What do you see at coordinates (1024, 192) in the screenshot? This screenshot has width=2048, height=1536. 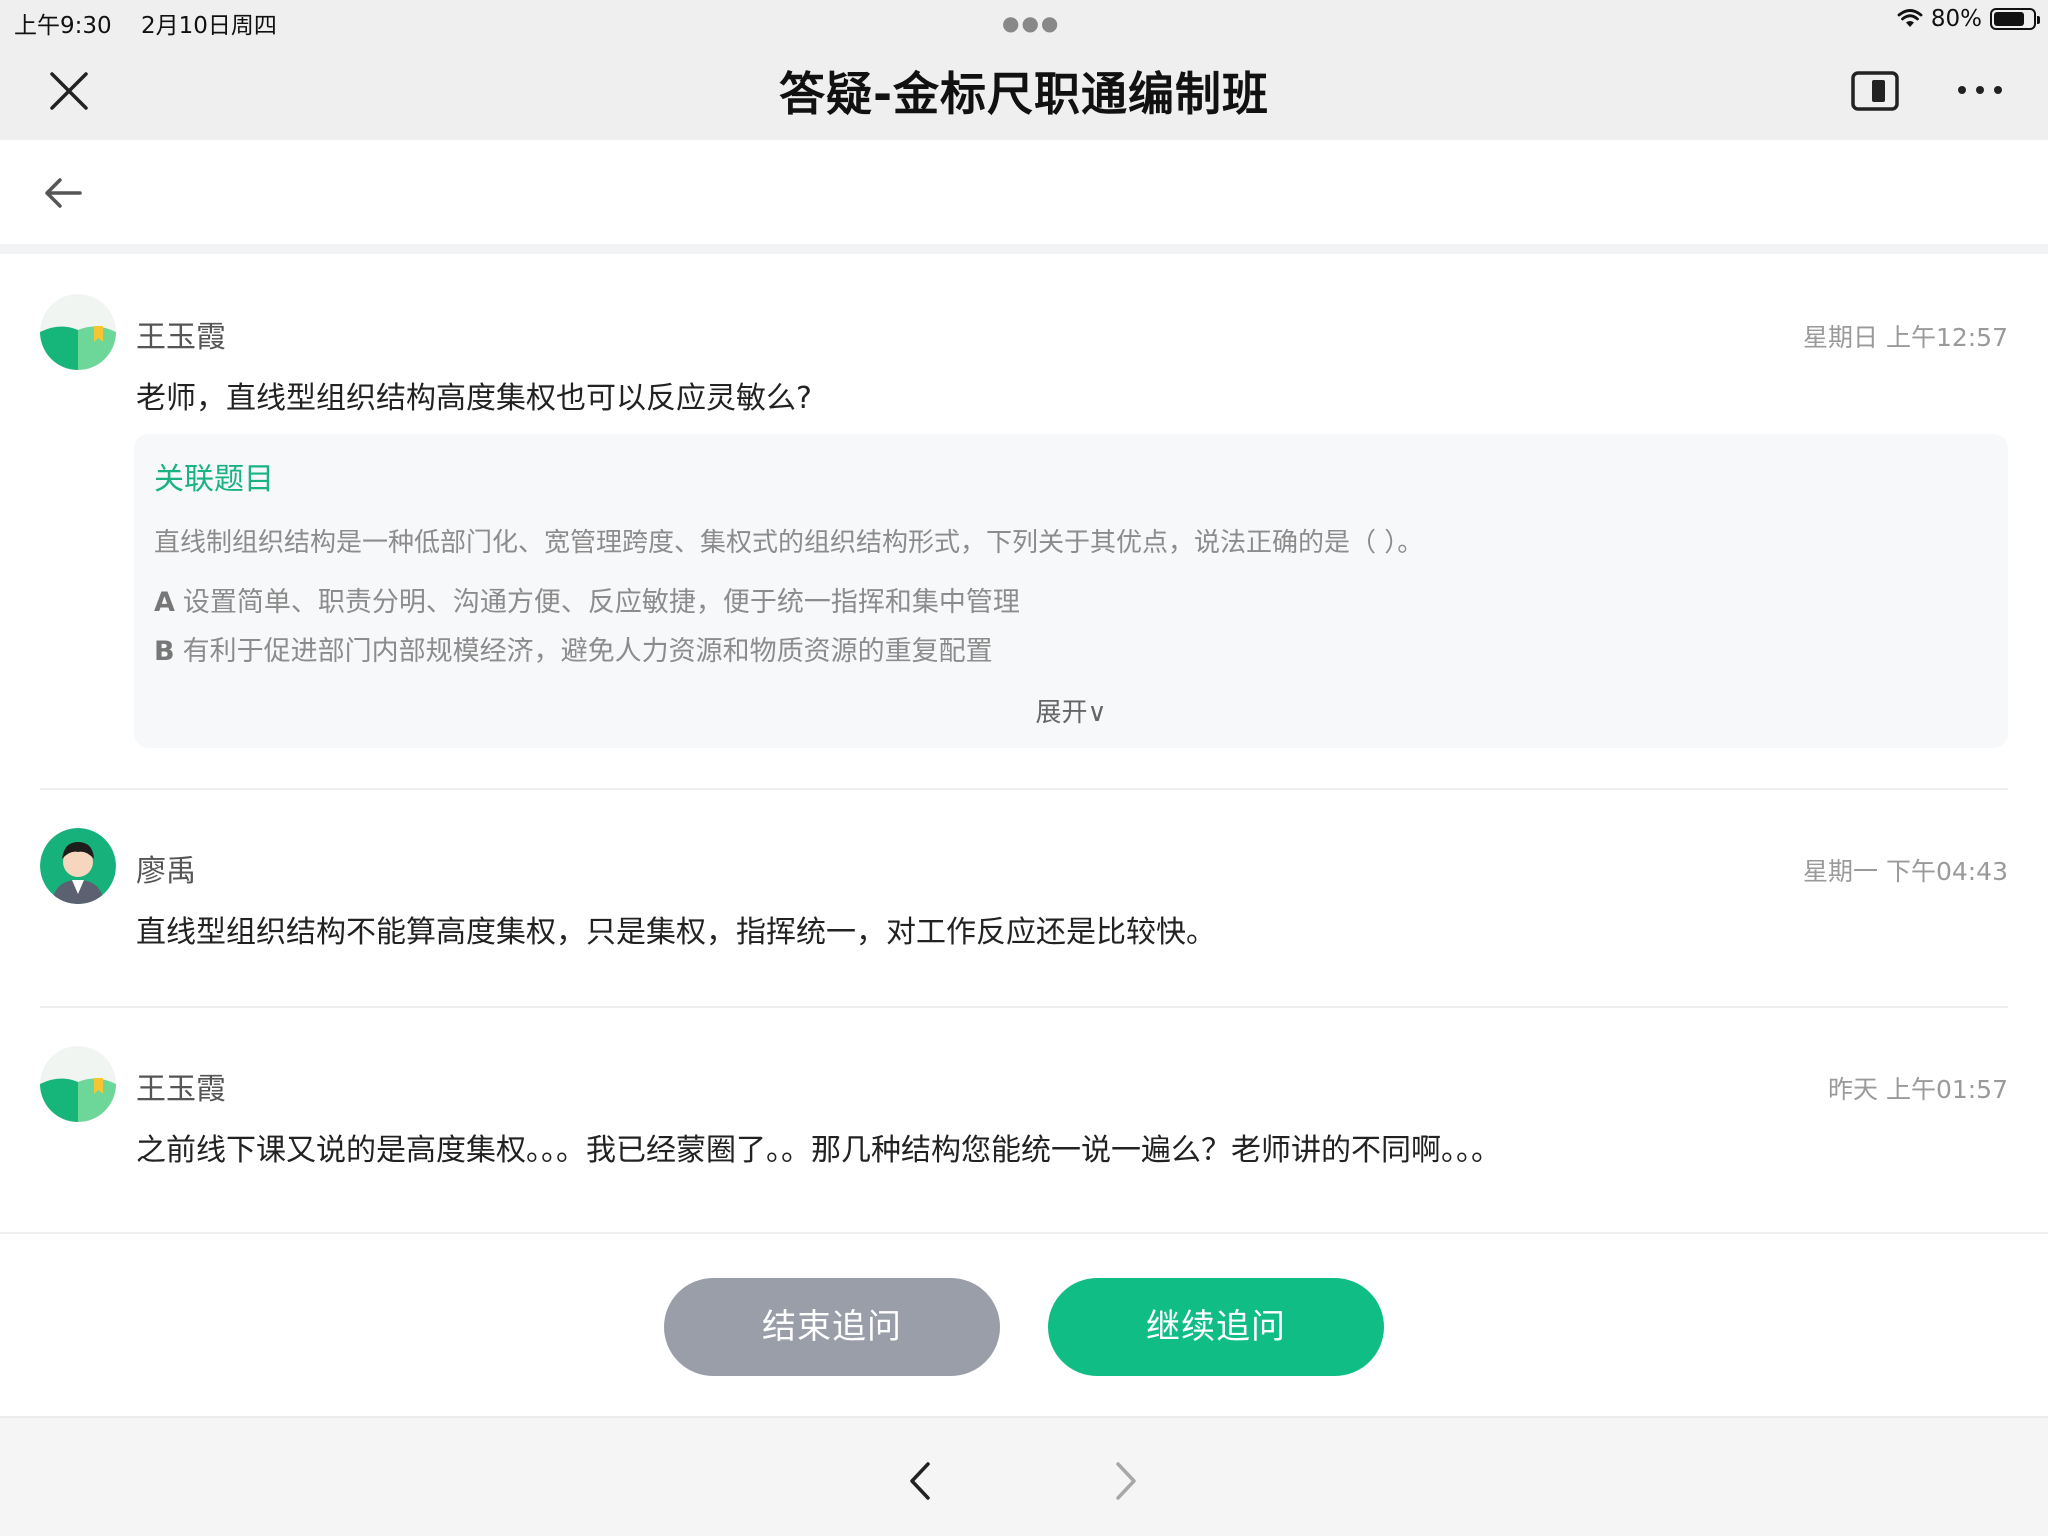 I see `sub-header` at bounding box center [1024, 192].